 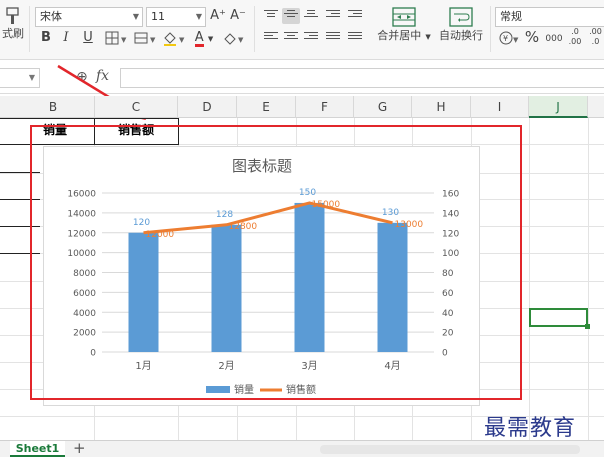 I want to click on column-header-h: H, so click(x=441, y=107).